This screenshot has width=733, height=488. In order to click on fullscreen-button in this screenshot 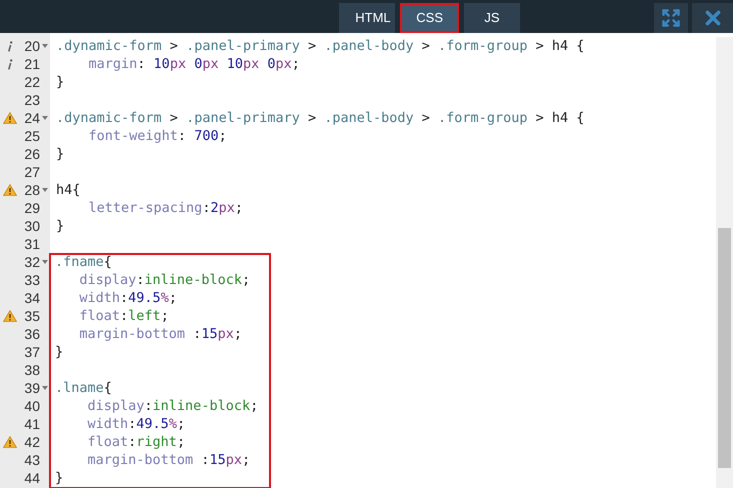, I will do `click(671, 18)`.